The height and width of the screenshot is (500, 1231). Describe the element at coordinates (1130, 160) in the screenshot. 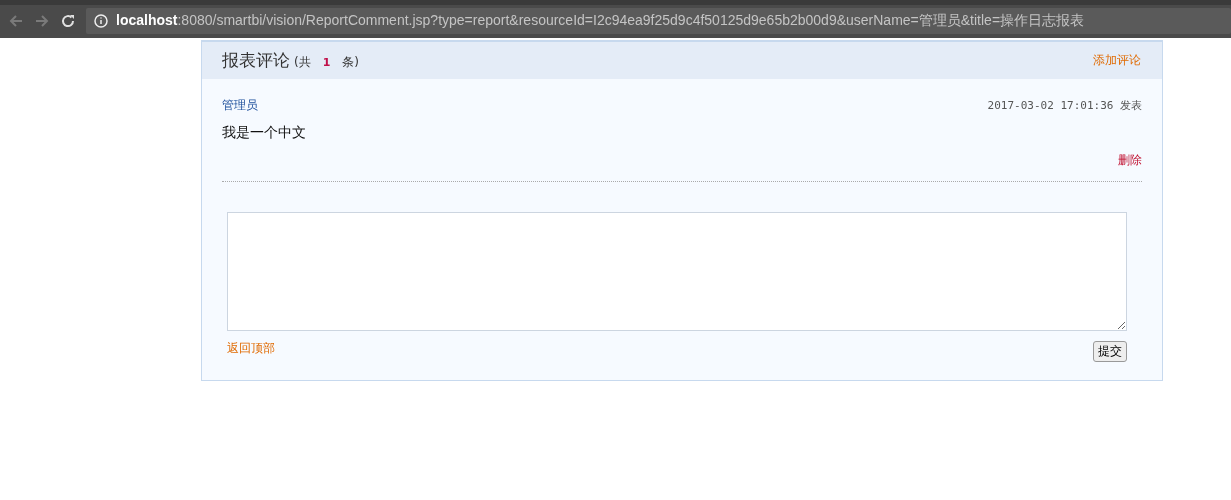

I see `delete-link: 删除` at that location.